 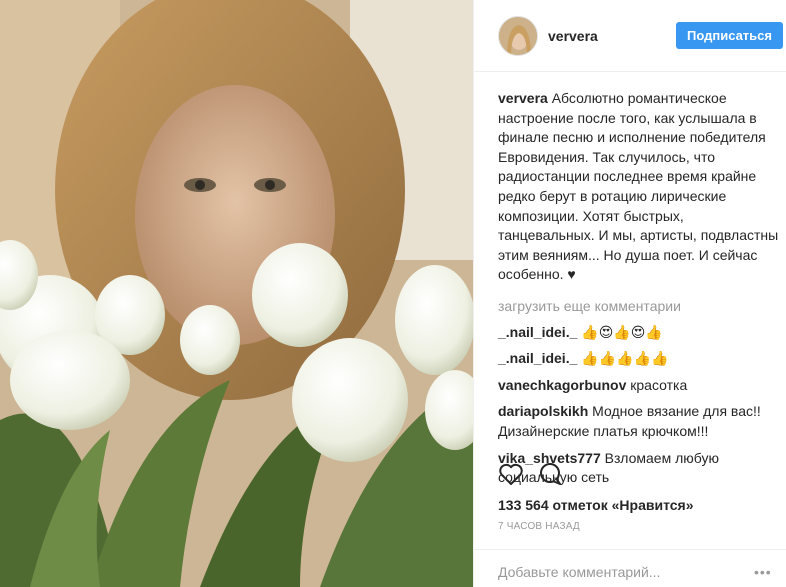 What do you see at coordinates (551, 474) in the screenshot?
I see `speech-bubble-icon` at bounding box center [551, 474].